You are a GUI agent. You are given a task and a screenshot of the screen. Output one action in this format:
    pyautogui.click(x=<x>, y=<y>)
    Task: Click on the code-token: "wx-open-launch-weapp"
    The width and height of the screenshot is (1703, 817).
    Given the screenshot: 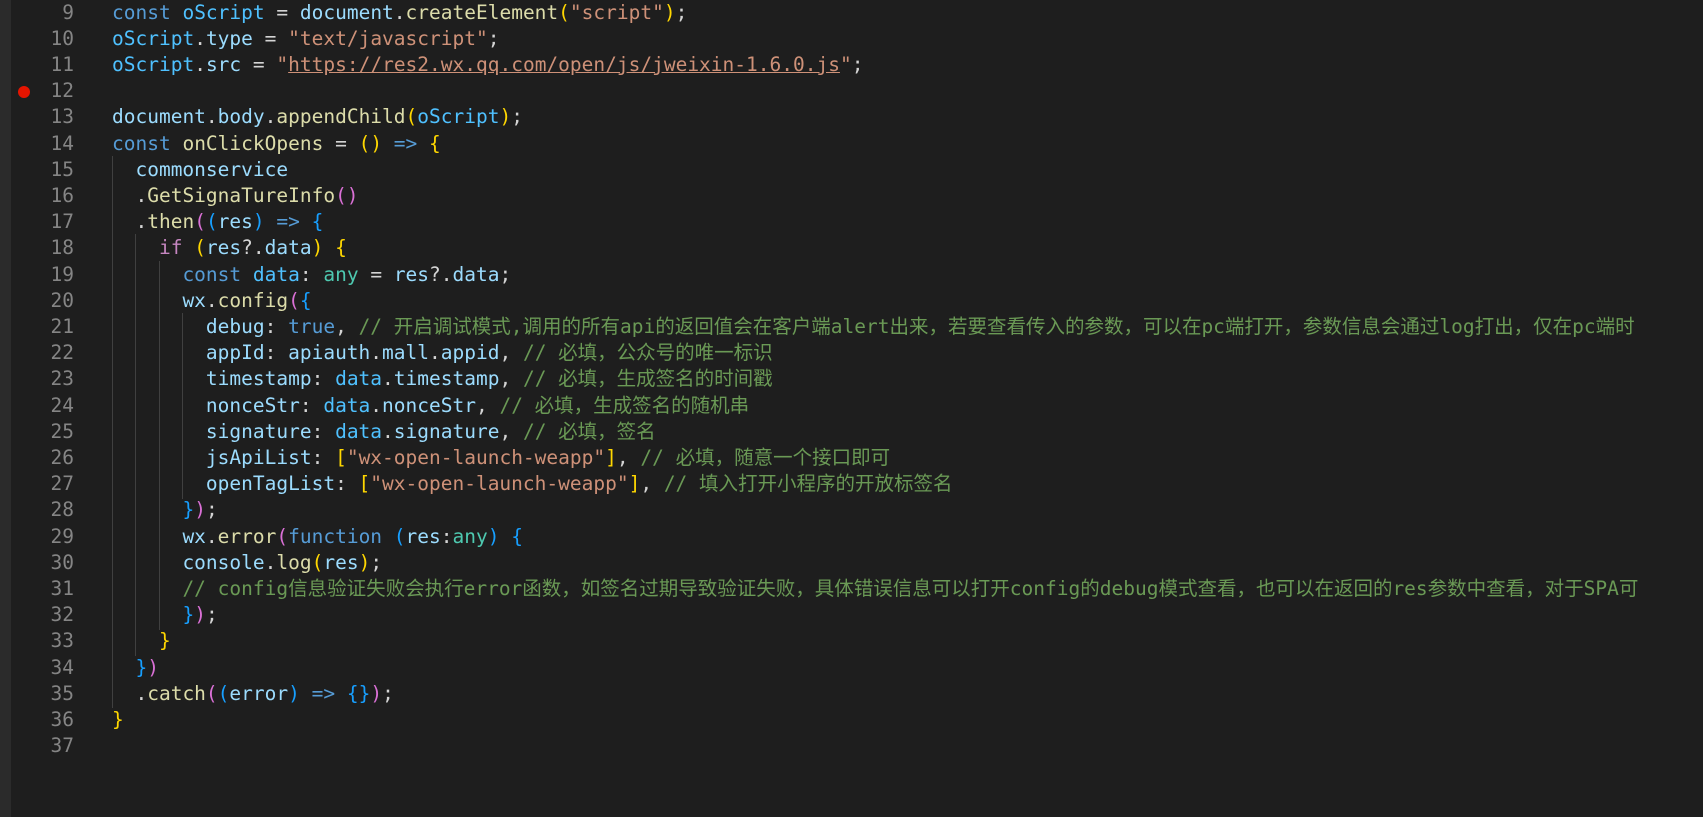 What is the action you would take?
    pyautogui.click(x=476, y=457)
    